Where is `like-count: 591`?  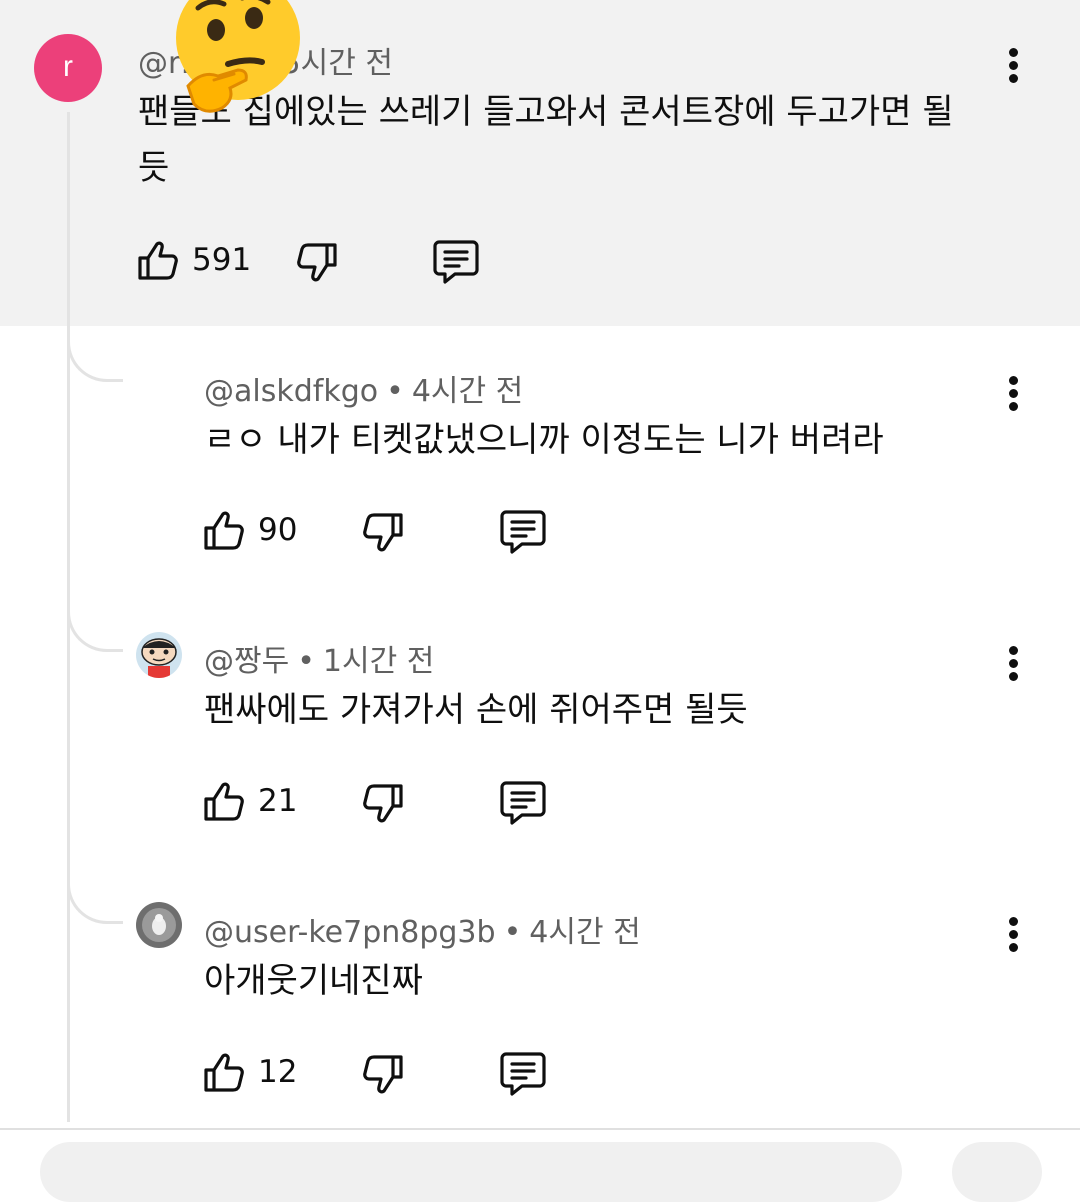 like-count: 591 is located at coordinates (222, 260).